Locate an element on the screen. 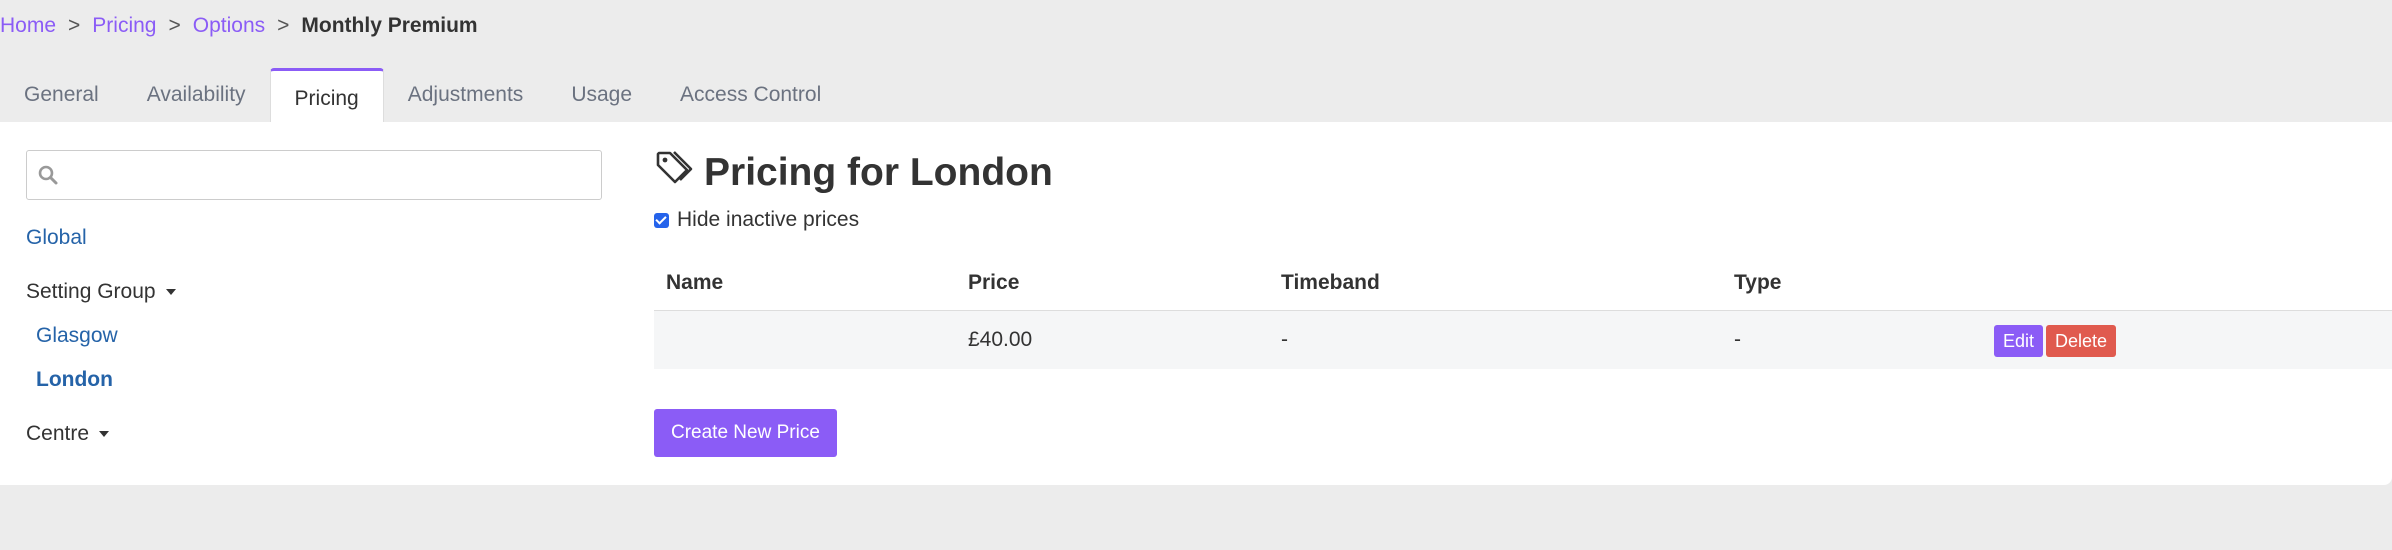 This screenshot has height=550, width=2392. centre-toggle: Centre is located at coordinates (68, 434).